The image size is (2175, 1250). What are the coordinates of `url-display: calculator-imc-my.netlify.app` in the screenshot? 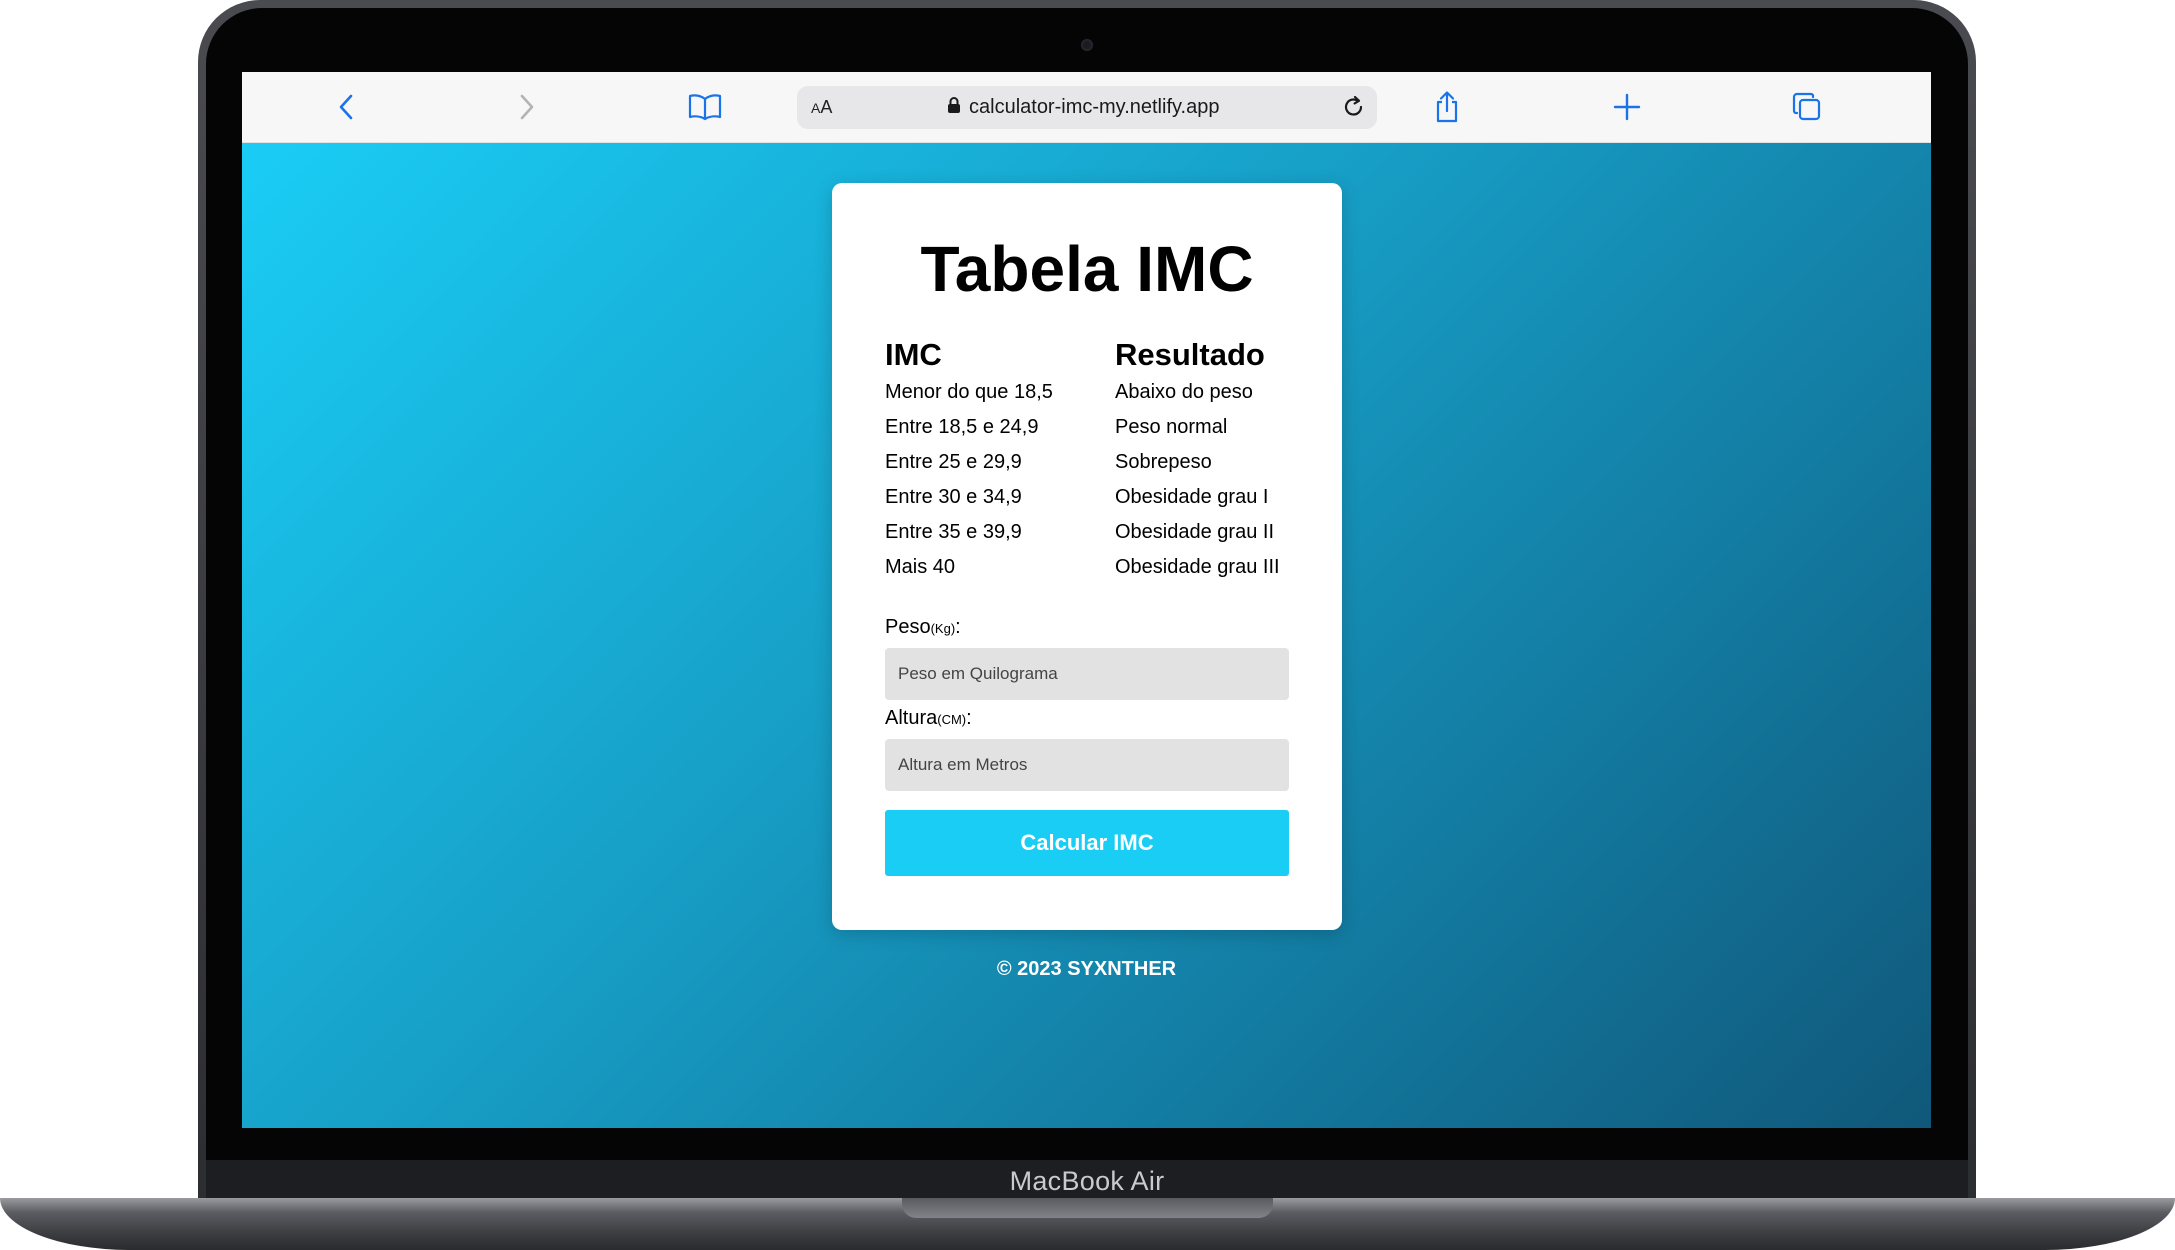 It's located at (1083, 107).